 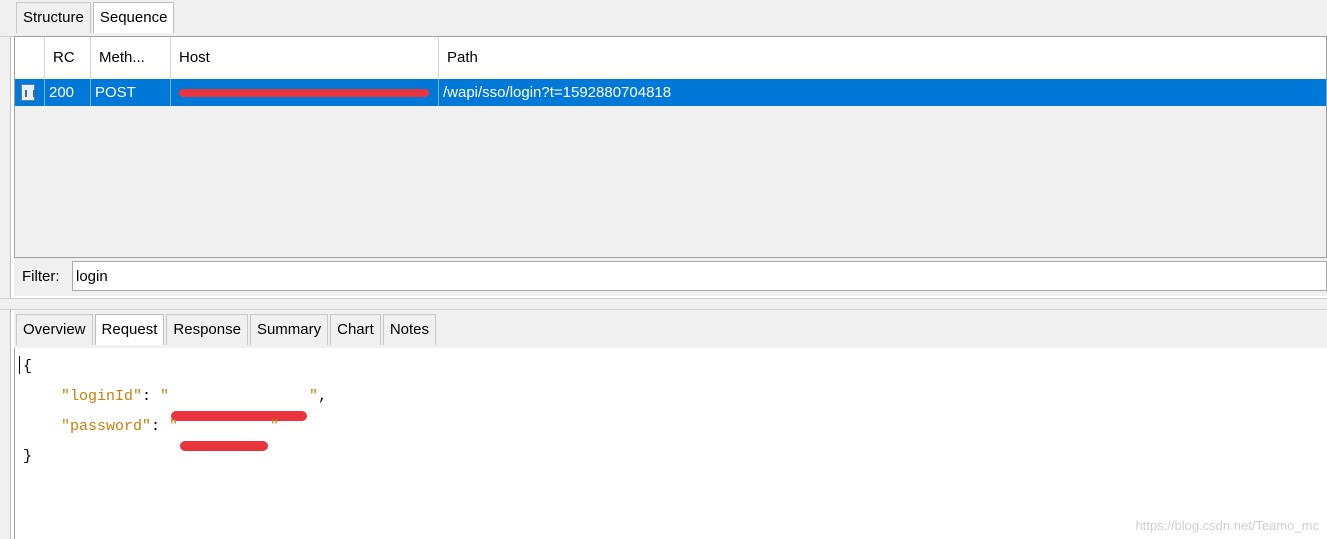 I want to click on code-line-password: "password": " ", so click(x=175, y=431).